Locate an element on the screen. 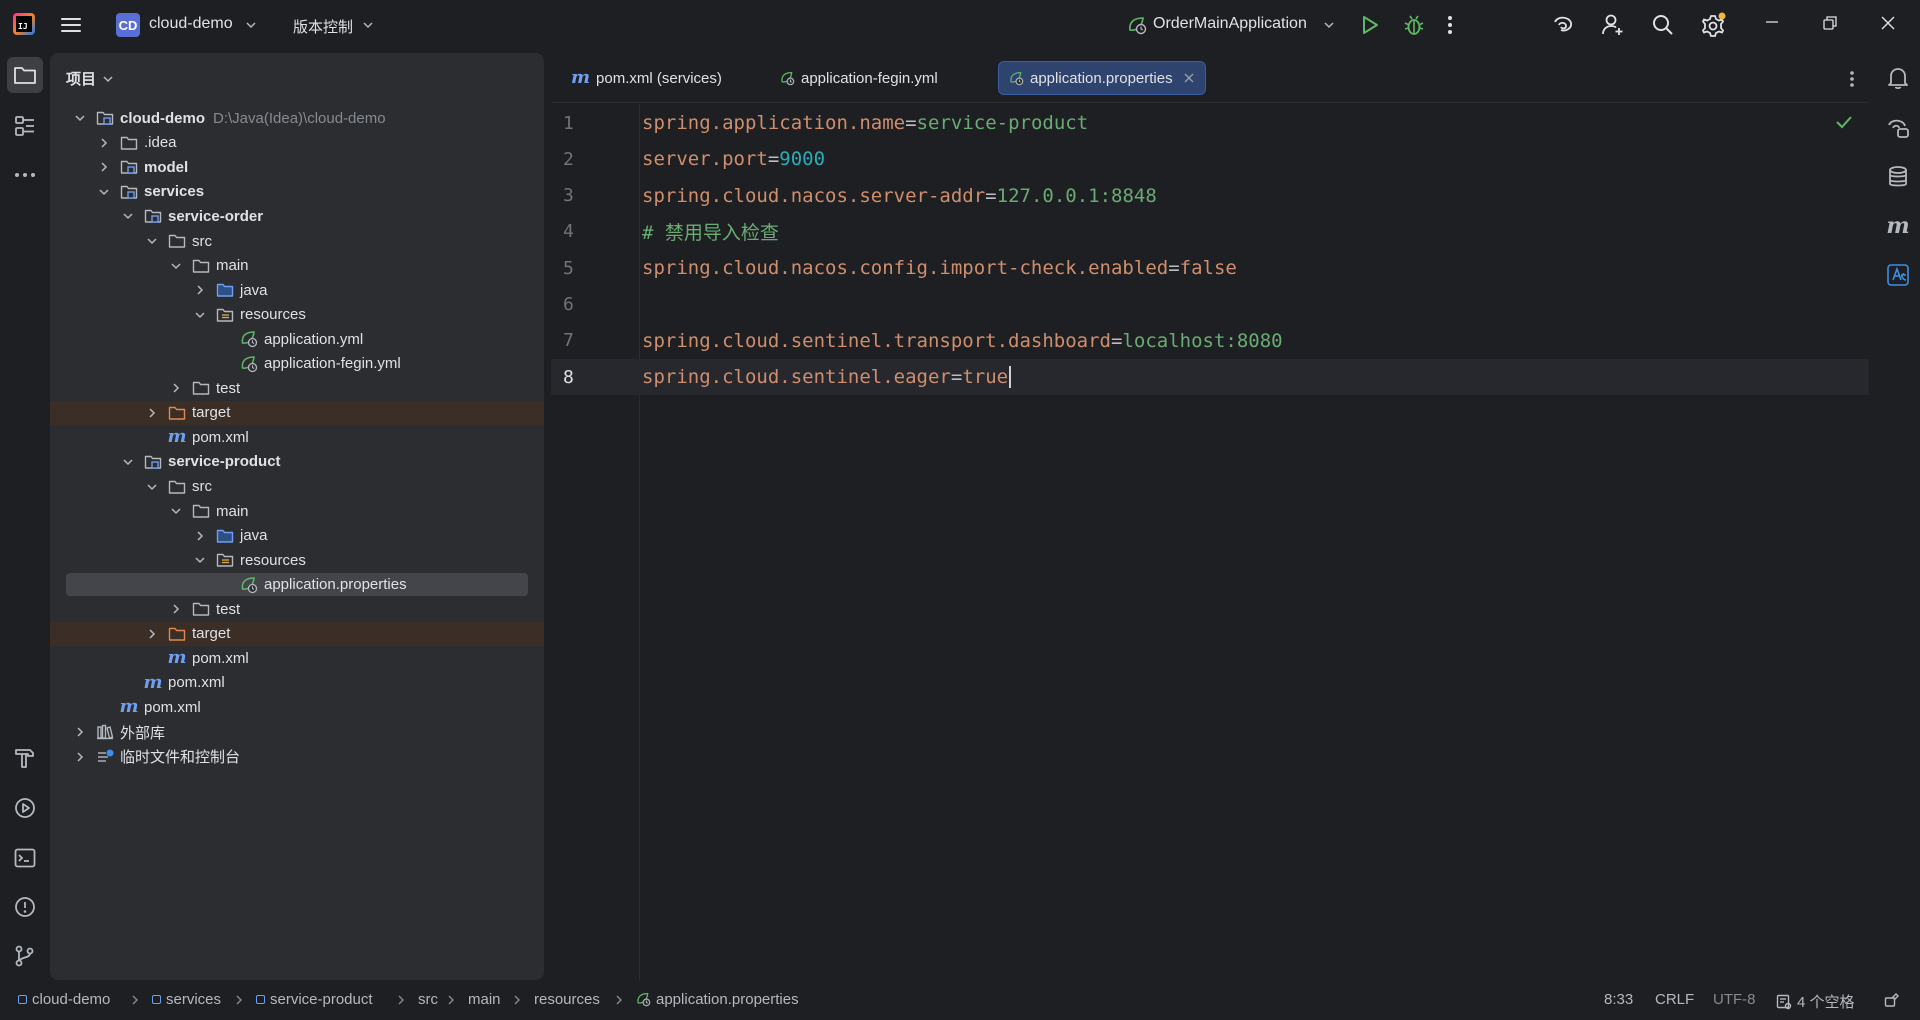 Image resolution: width=1920 pixels, height=1020 pixels. run-icon is located at coordinates (1370, 25).